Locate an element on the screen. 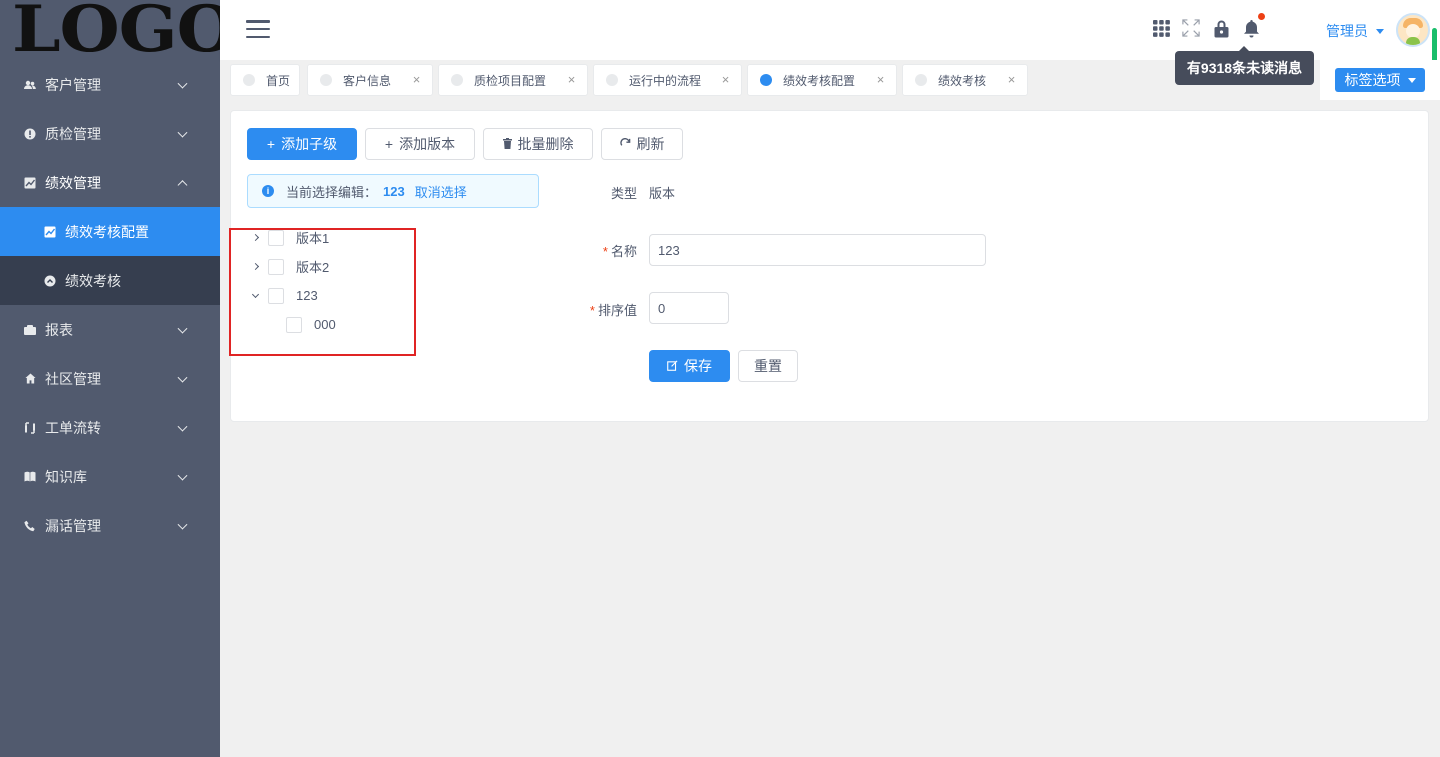  sidebar-item-missed-calls: 漏话管理 is located at coordinates (110, 525).